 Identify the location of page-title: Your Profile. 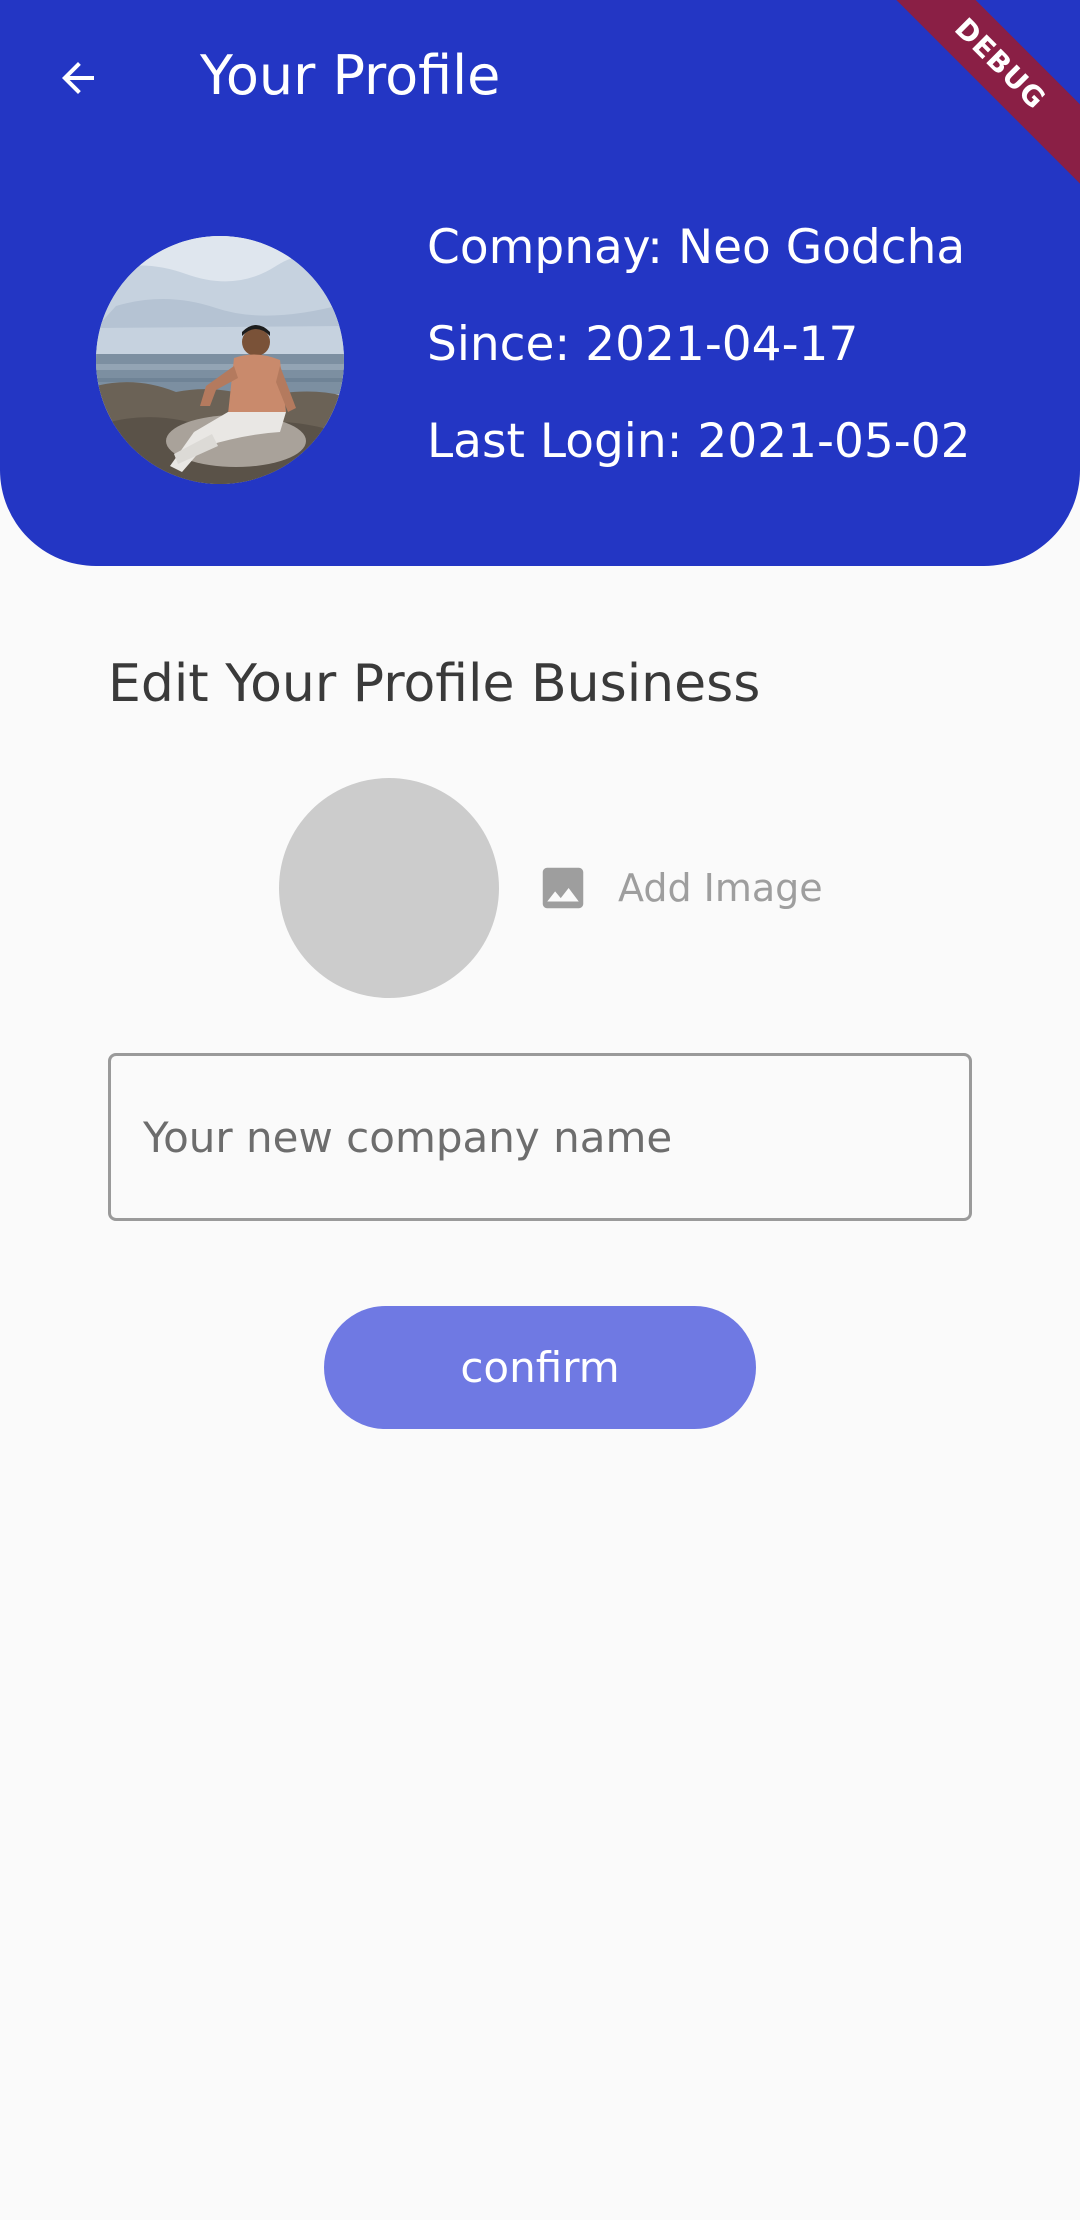
(350, 75).